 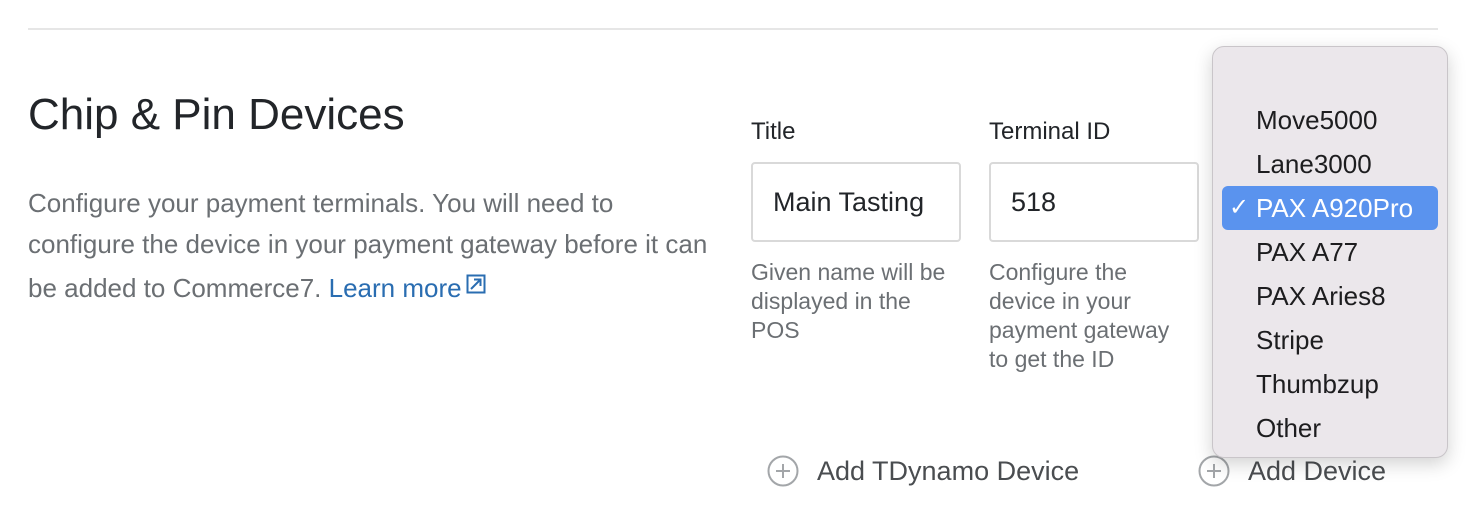 What do you see at coordinates (1290, 340) in the screenshot?
I see `device-option-label: Stripe` at bounding box center [1290, 340].